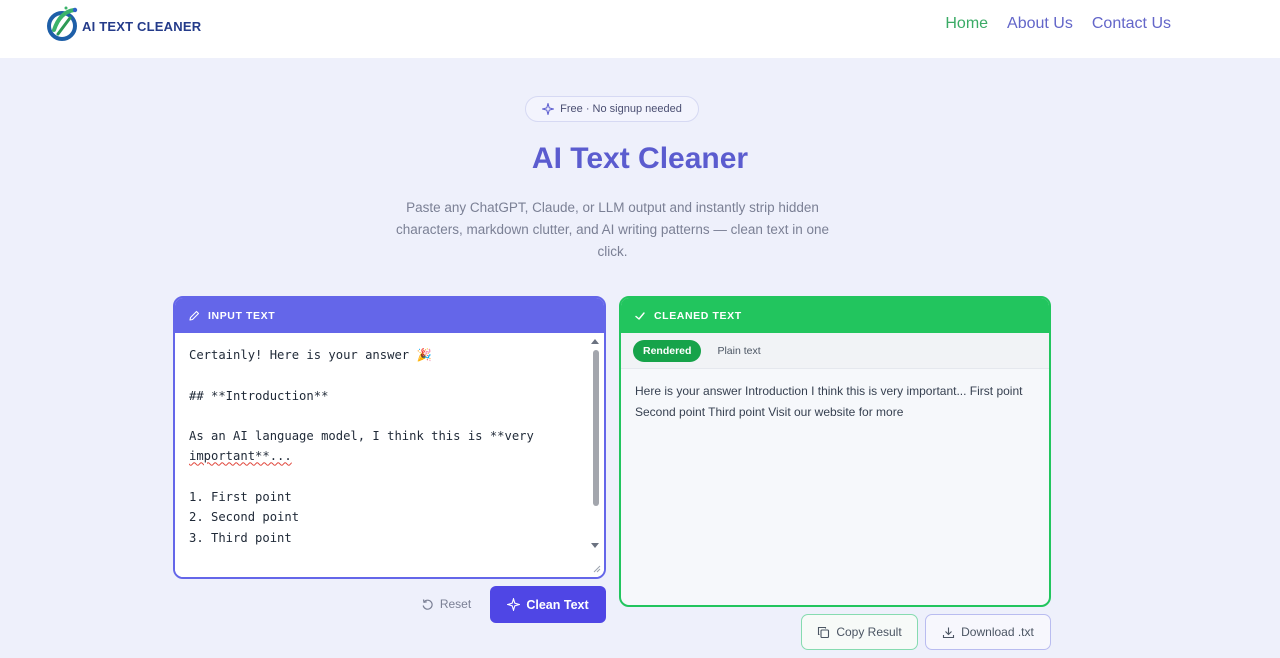 This screenshot has height=658, width=1280. What do you see at coordinates (824, 632) in the screenshot?
I see `copy-icon` at bounding box center [824, 632].